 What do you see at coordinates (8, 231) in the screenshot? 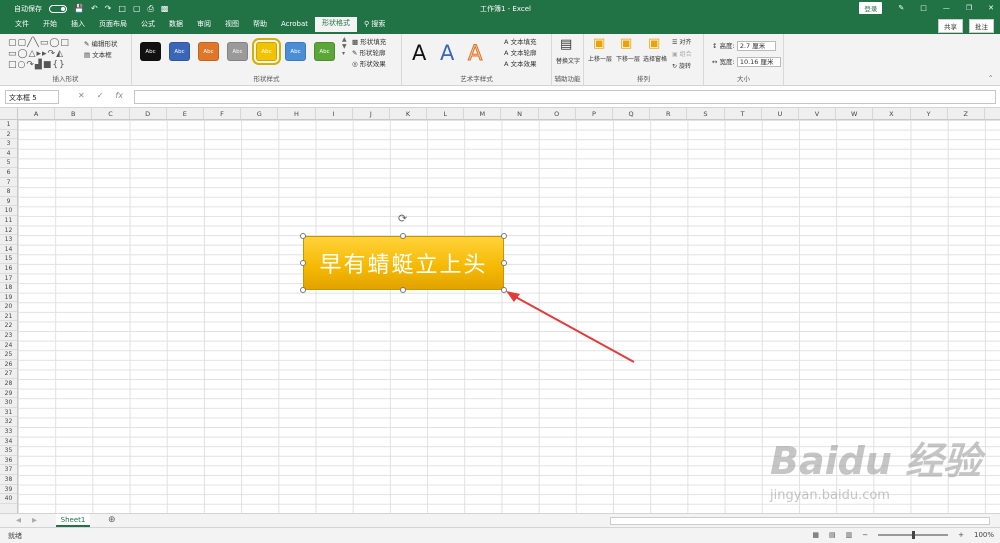
I see `row-header: 12` at bounding box center [8, 231].